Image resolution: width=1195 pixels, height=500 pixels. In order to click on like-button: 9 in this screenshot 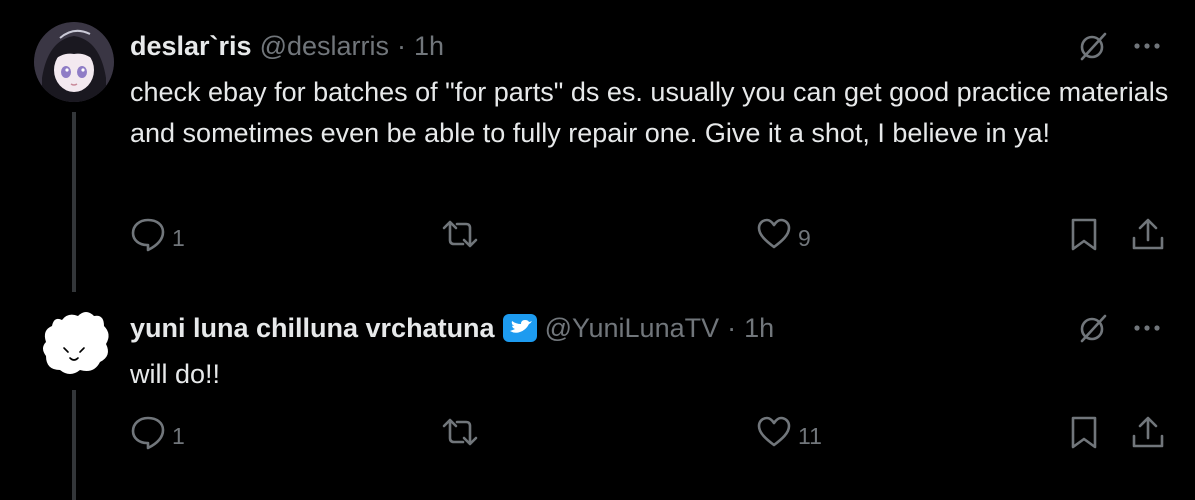, I will do `click(783, 234)`.